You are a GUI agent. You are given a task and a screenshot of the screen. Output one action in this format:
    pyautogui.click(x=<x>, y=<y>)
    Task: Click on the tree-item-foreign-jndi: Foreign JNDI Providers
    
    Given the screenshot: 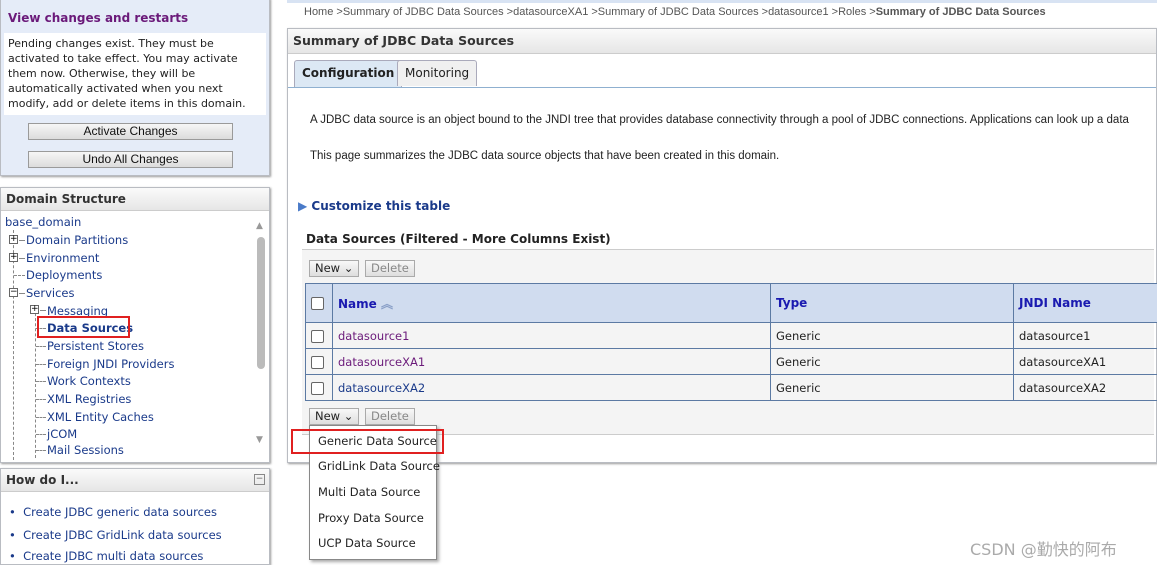 What is the action you would take?
    pyautogui.click(x=110, y=364)
    